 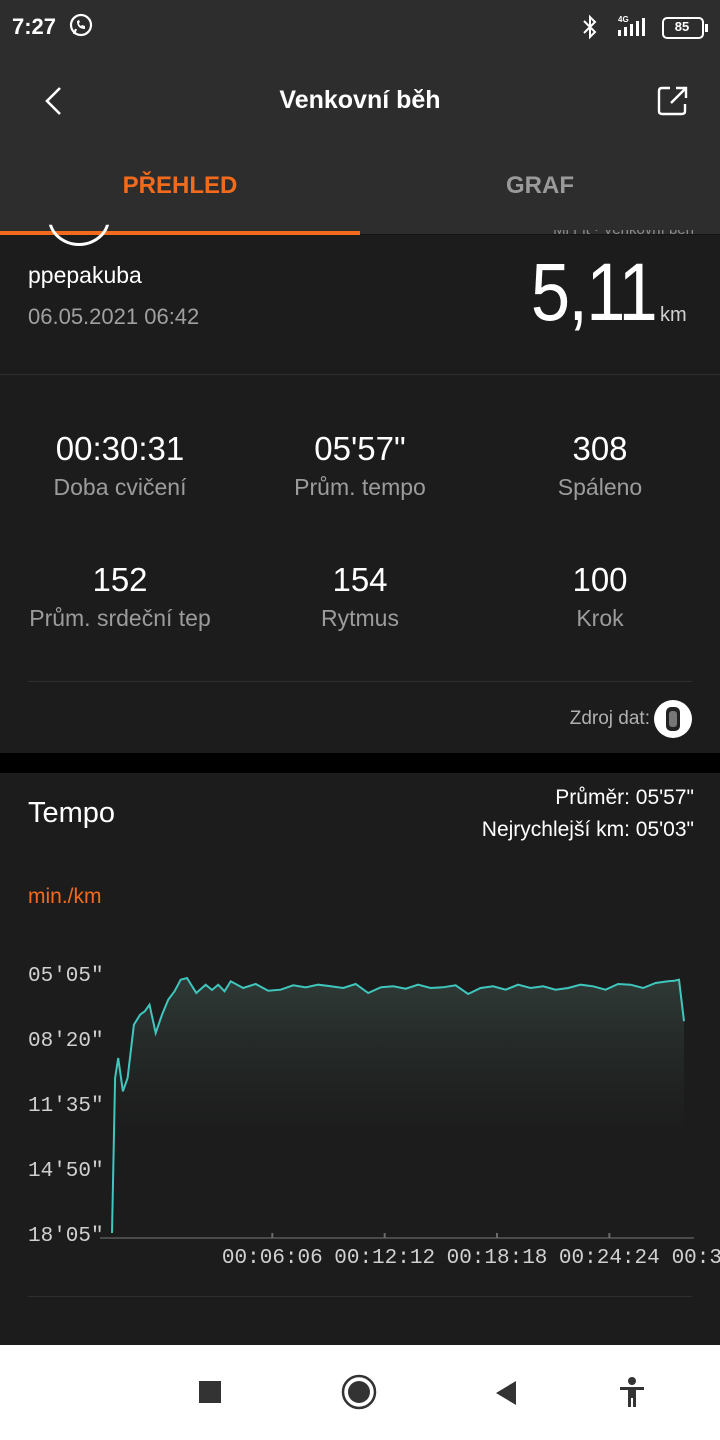 What do you see at coordinates (120, 487) in the screenshot?
I see `stat-label: Doba cvičení` at bounding box center [120, 487].